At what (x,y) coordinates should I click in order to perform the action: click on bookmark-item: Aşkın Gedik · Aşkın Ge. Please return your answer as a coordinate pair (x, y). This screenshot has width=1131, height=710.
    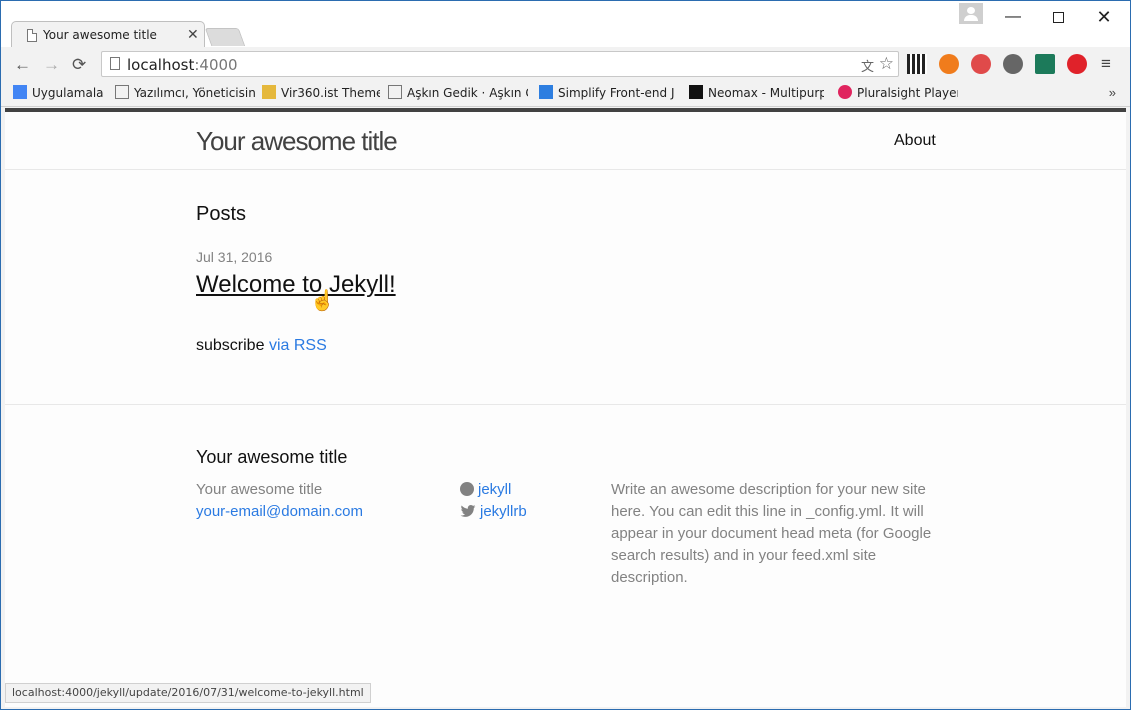
    Looking at the image, I should click on (458, 92).